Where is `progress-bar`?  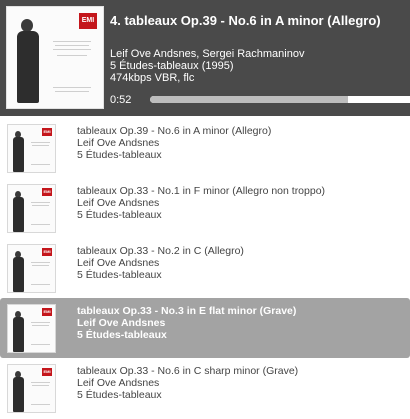 progress-bar is located at coordinates (280, 99).